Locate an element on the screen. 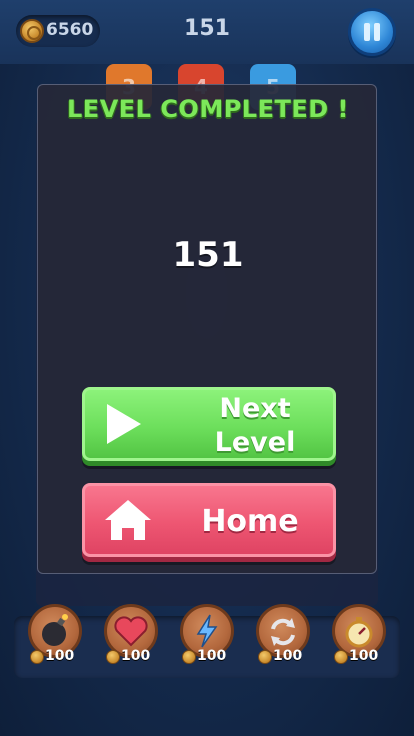 The image size is (414, 736). home-label: Home is located at coordinates (250, 521).